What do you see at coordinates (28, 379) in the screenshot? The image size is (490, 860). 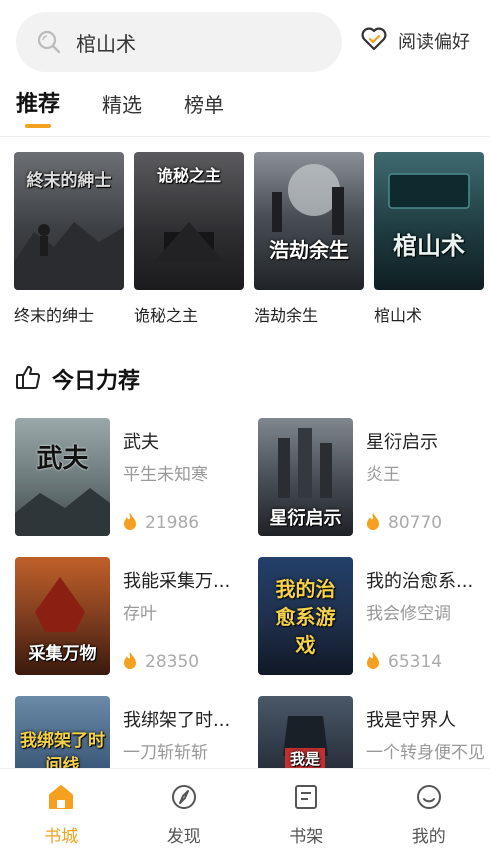 I see `thumbs-up-icon` at bounding box center [28, 379].